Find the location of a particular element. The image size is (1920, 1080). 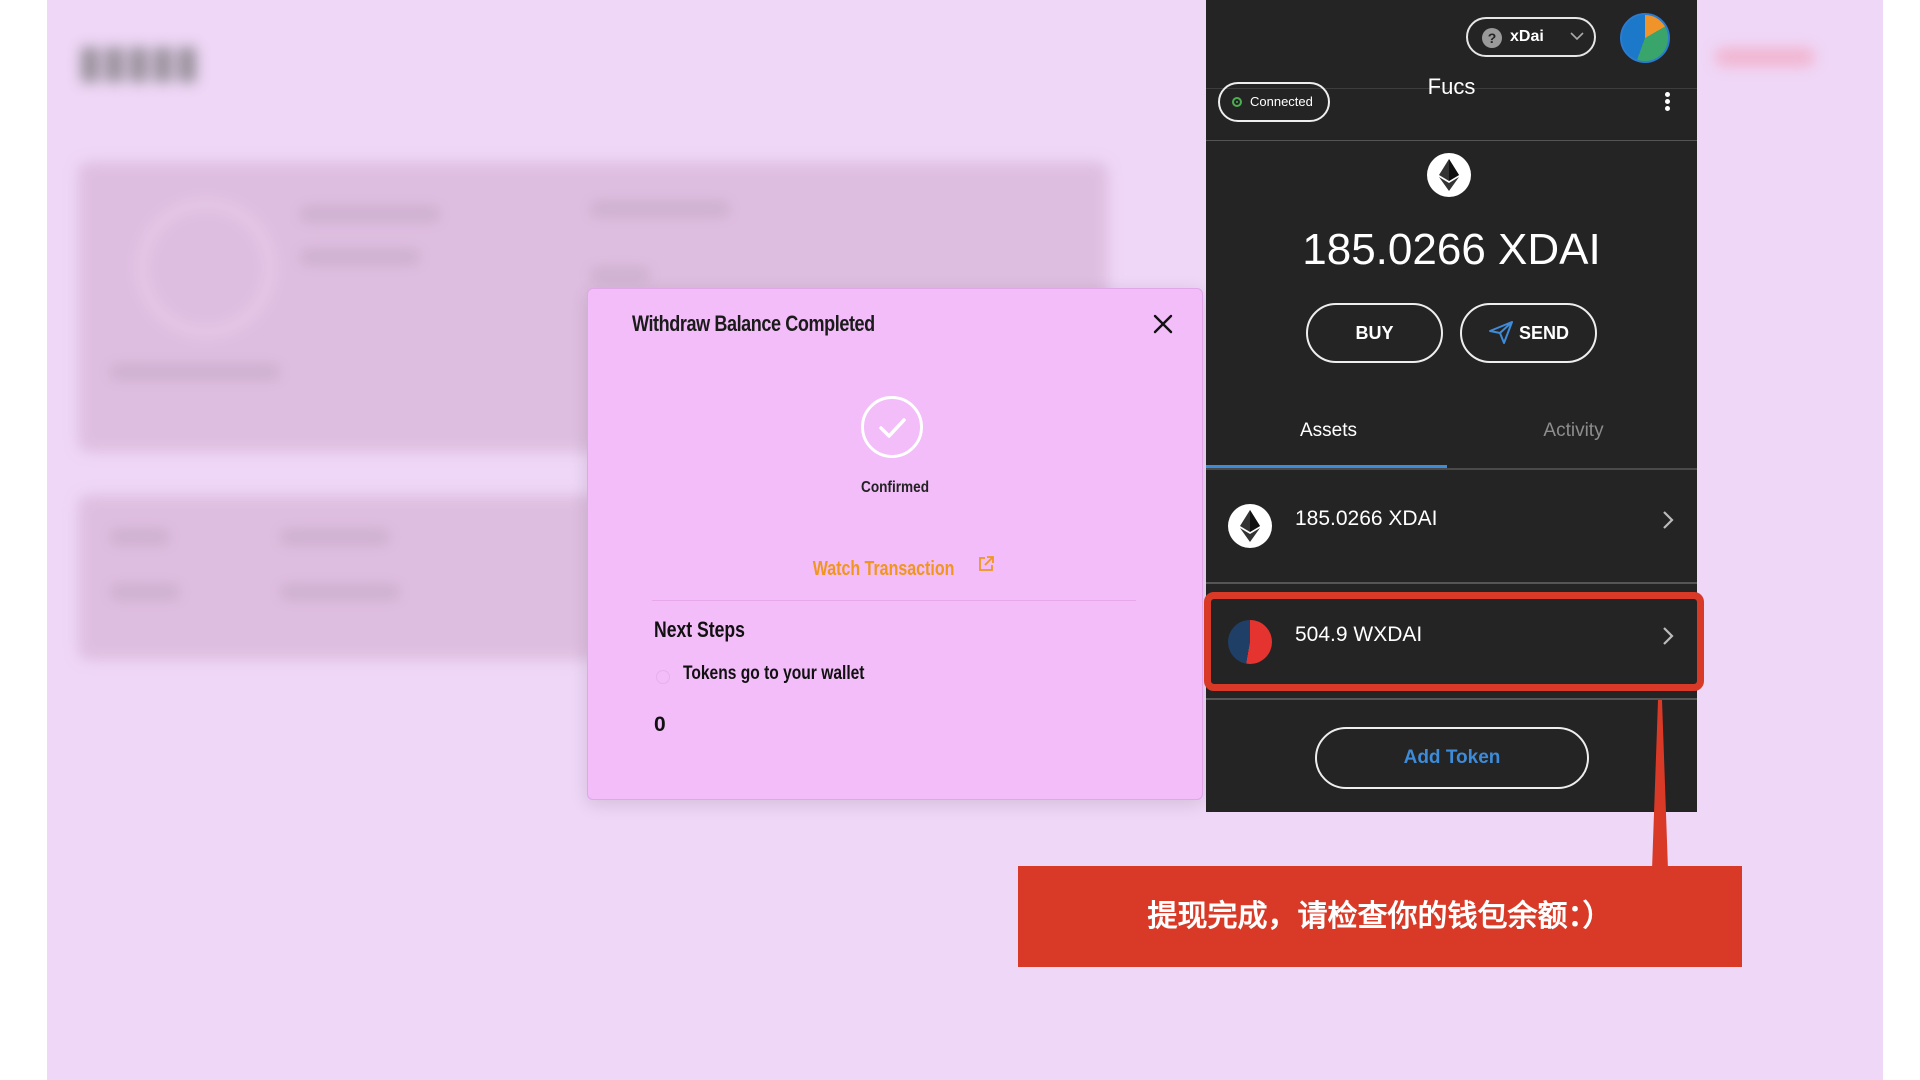

modal-title: Withdraw Balance Completed is located at coordinates (753, 323).